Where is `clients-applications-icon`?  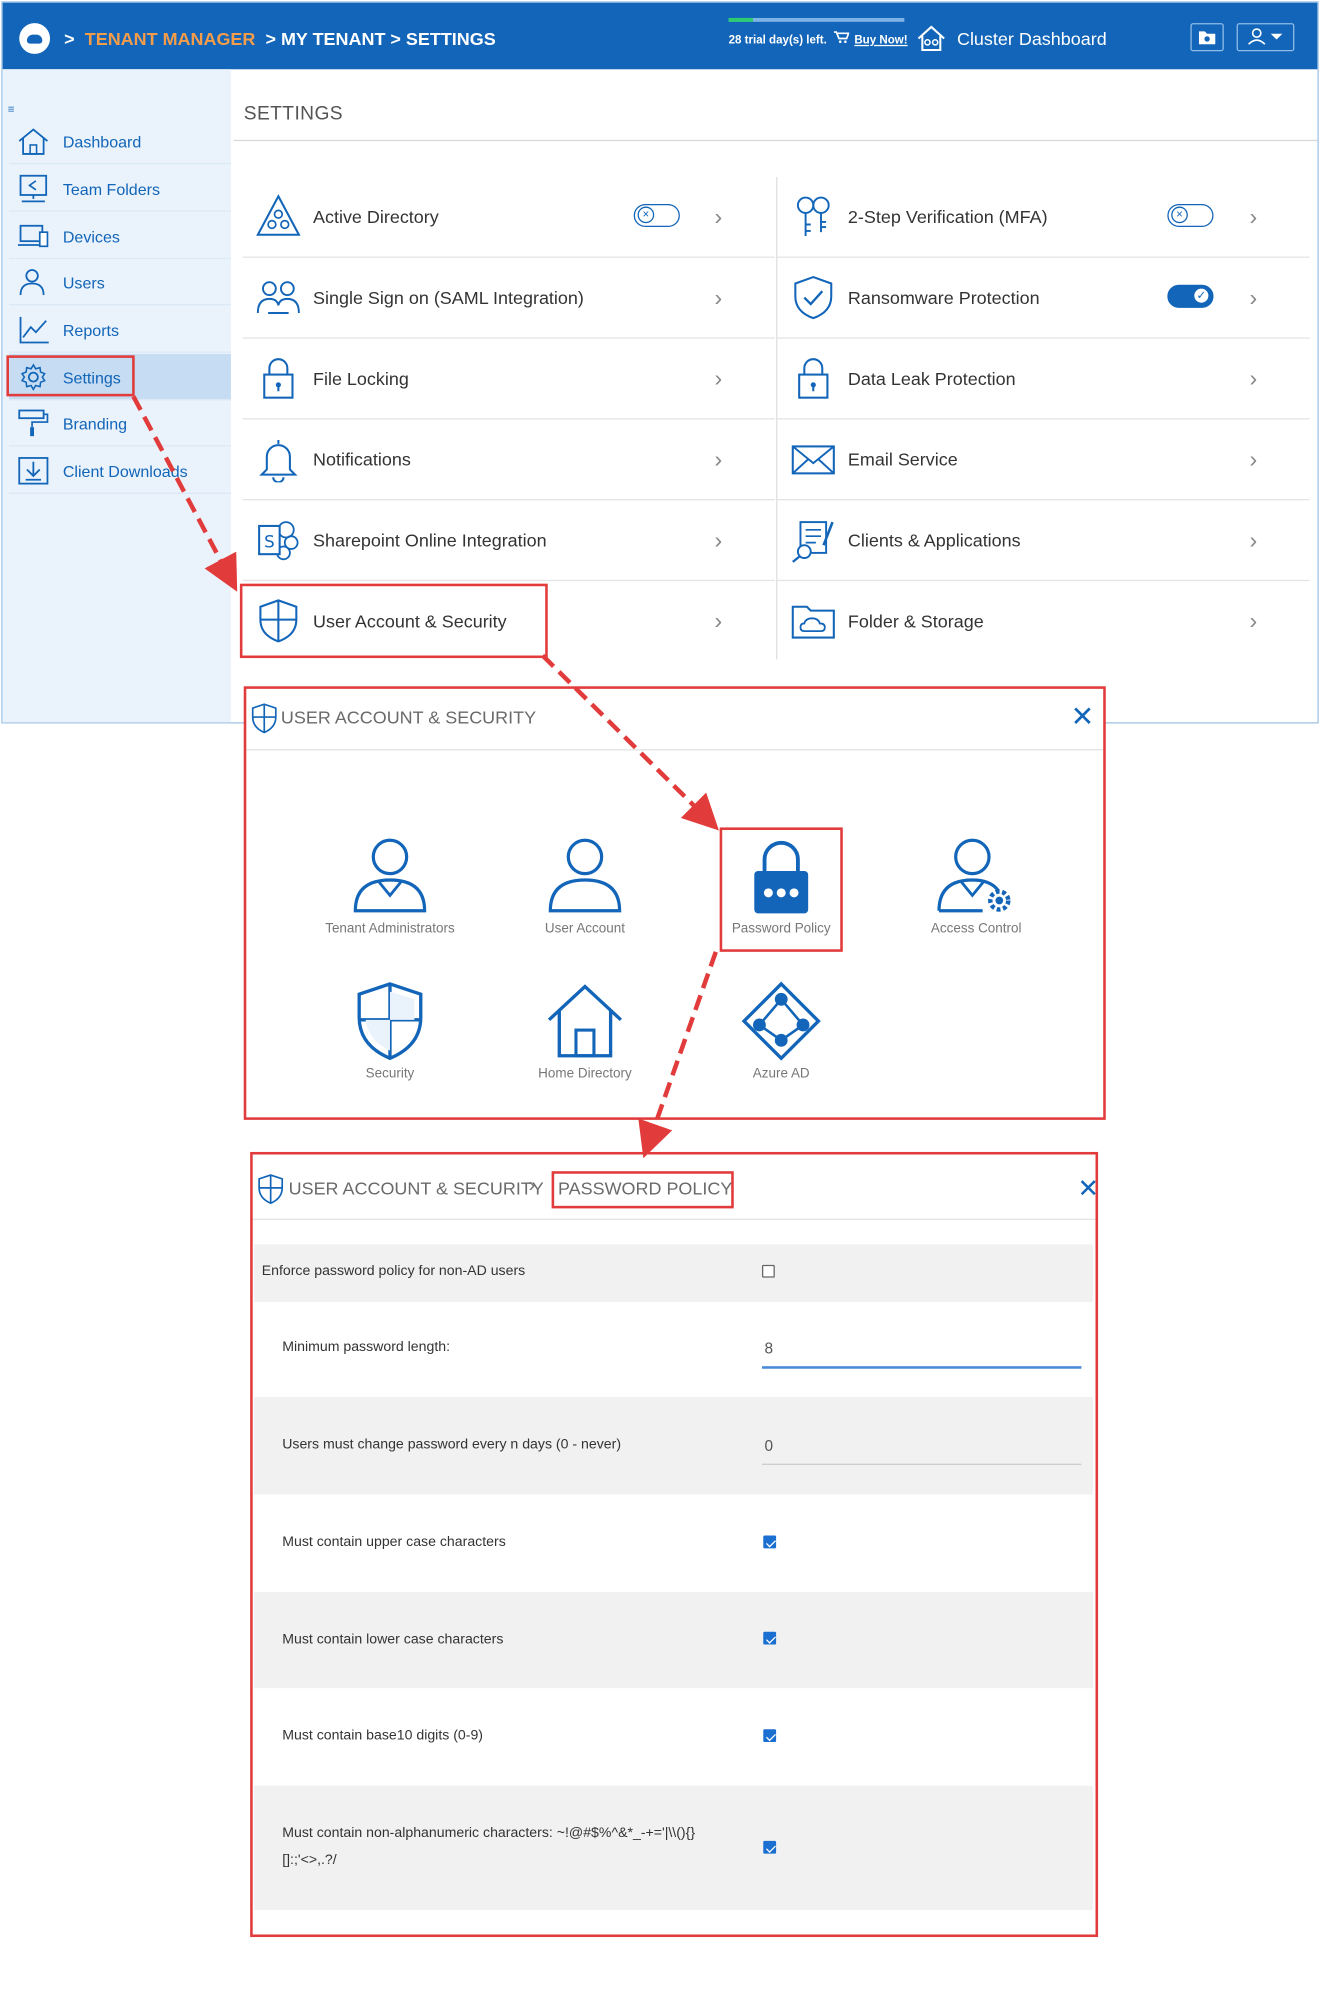 clients-applications-icon is located at coordinates (813, 540).